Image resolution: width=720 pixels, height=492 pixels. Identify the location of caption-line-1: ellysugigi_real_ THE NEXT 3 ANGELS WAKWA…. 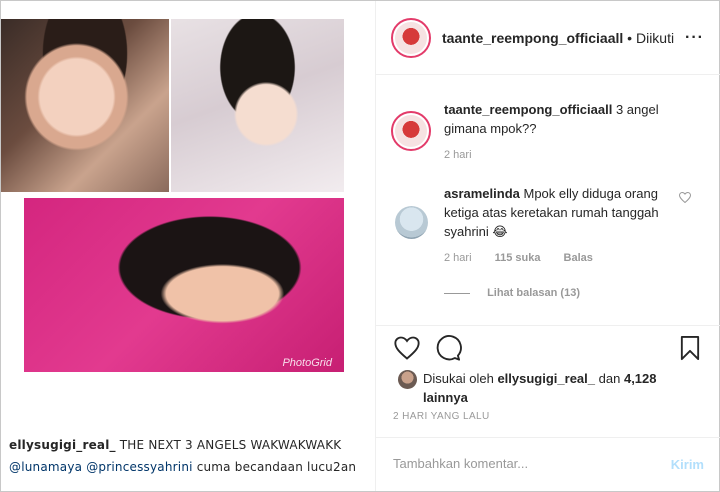
(182, 445).